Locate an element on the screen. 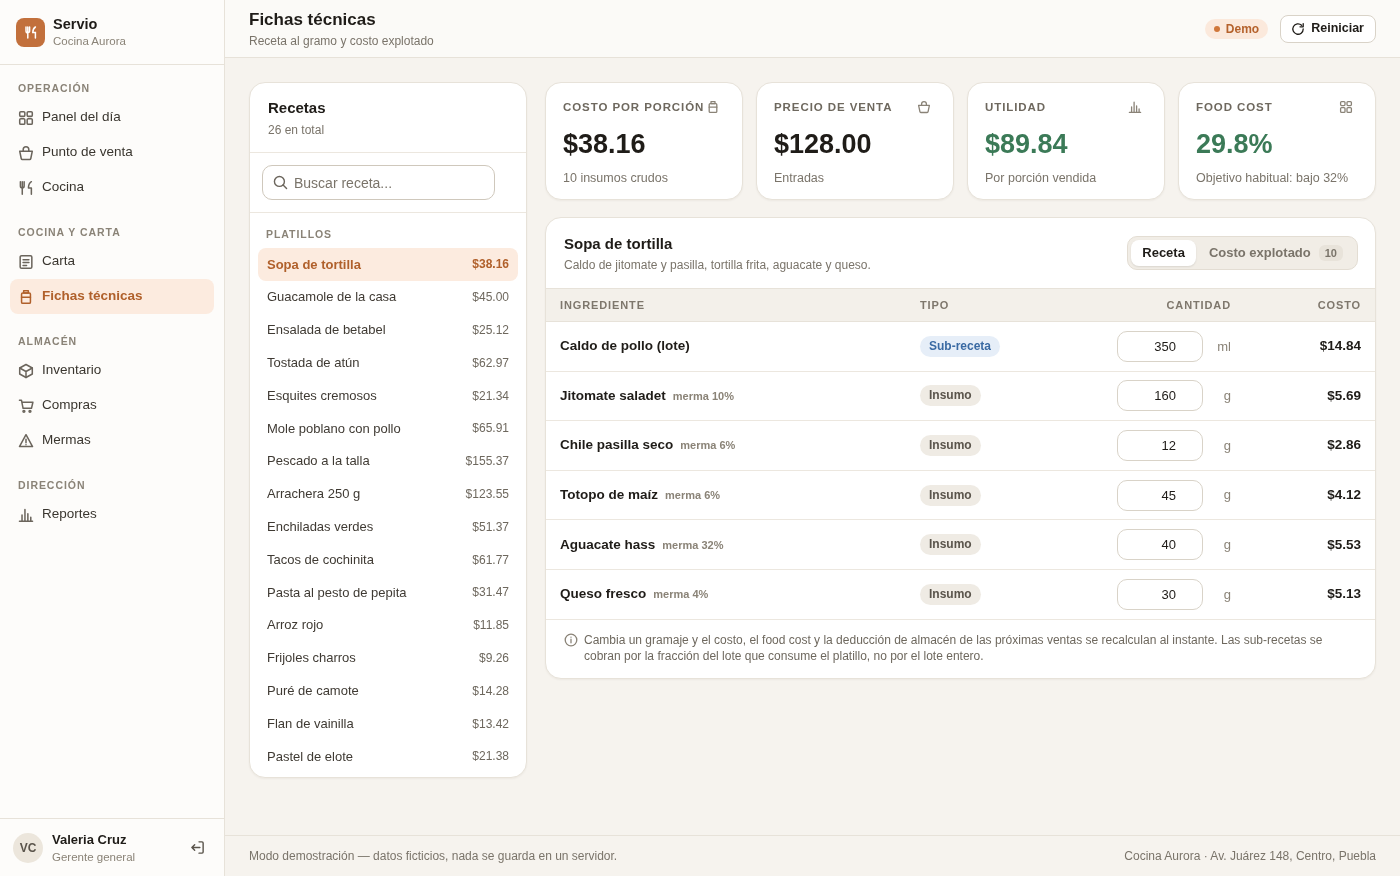  type-badge: Sub-receta is located at coordinates (960, 346).